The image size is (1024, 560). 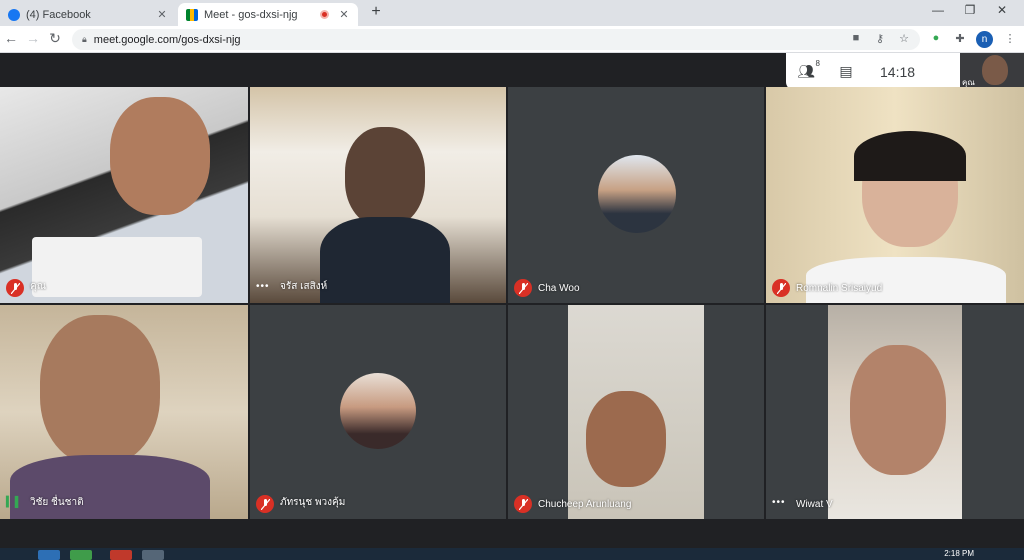 I want to click on tab-title: (4) Facebook, so click(x=58, y=14).